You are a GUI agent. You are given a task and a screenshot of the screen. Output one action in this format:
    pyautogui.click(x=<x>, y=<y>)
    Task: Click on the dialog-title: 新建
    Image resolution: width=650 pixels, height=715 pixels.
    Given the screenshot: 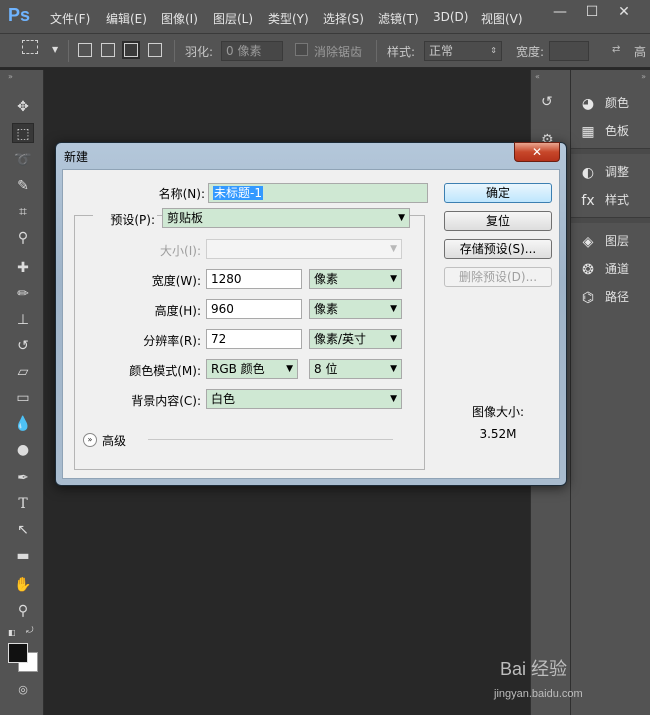 What is the action you would take?
    pyautogui.click(x=76, y=157)
    